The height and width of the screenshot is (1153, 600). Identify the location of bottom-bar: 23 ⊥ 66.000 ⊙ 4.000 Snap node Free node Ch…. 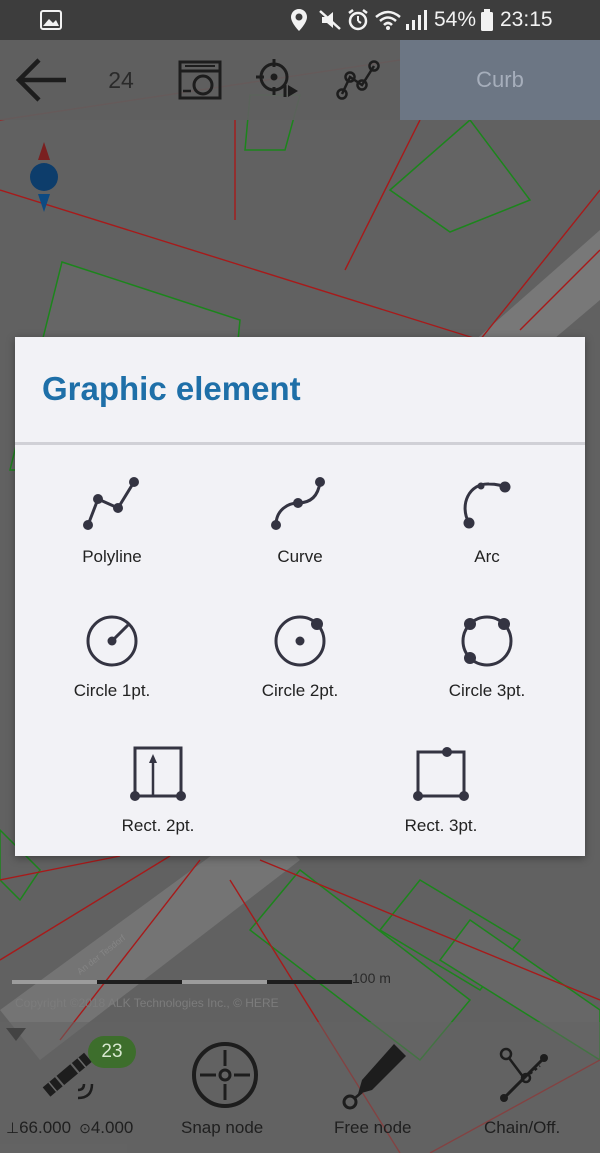
(300, 1087).